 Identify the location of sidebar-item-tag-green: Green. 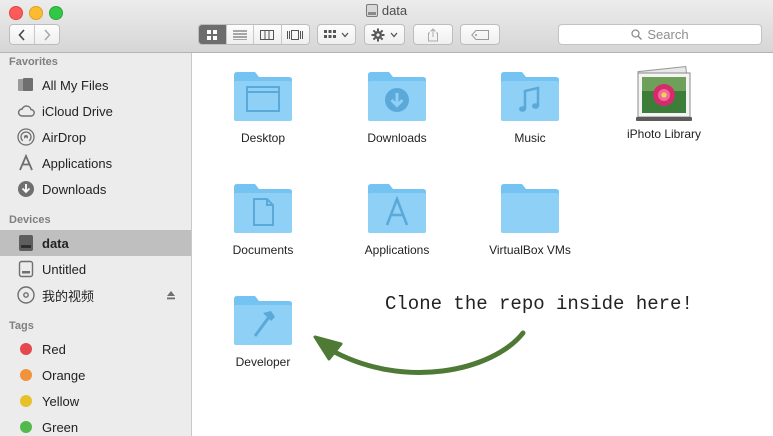
(95, 425).